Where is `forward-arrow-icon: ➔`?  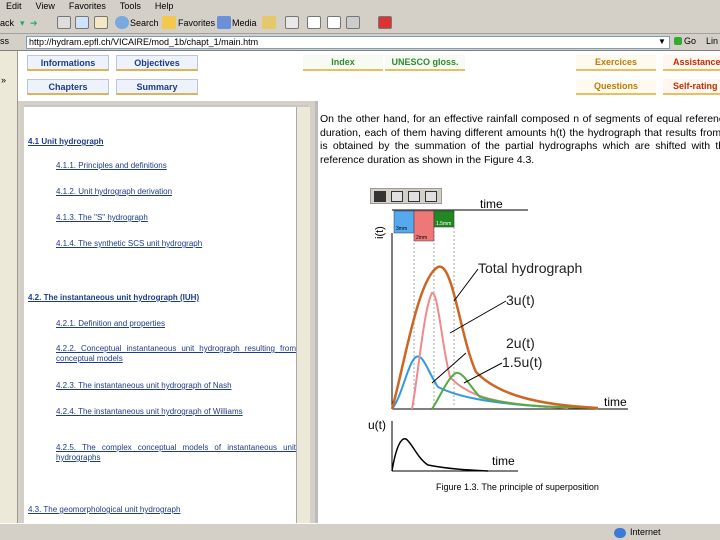 forward-arrow-icon: ➔ is located at coordinates (34, 23).